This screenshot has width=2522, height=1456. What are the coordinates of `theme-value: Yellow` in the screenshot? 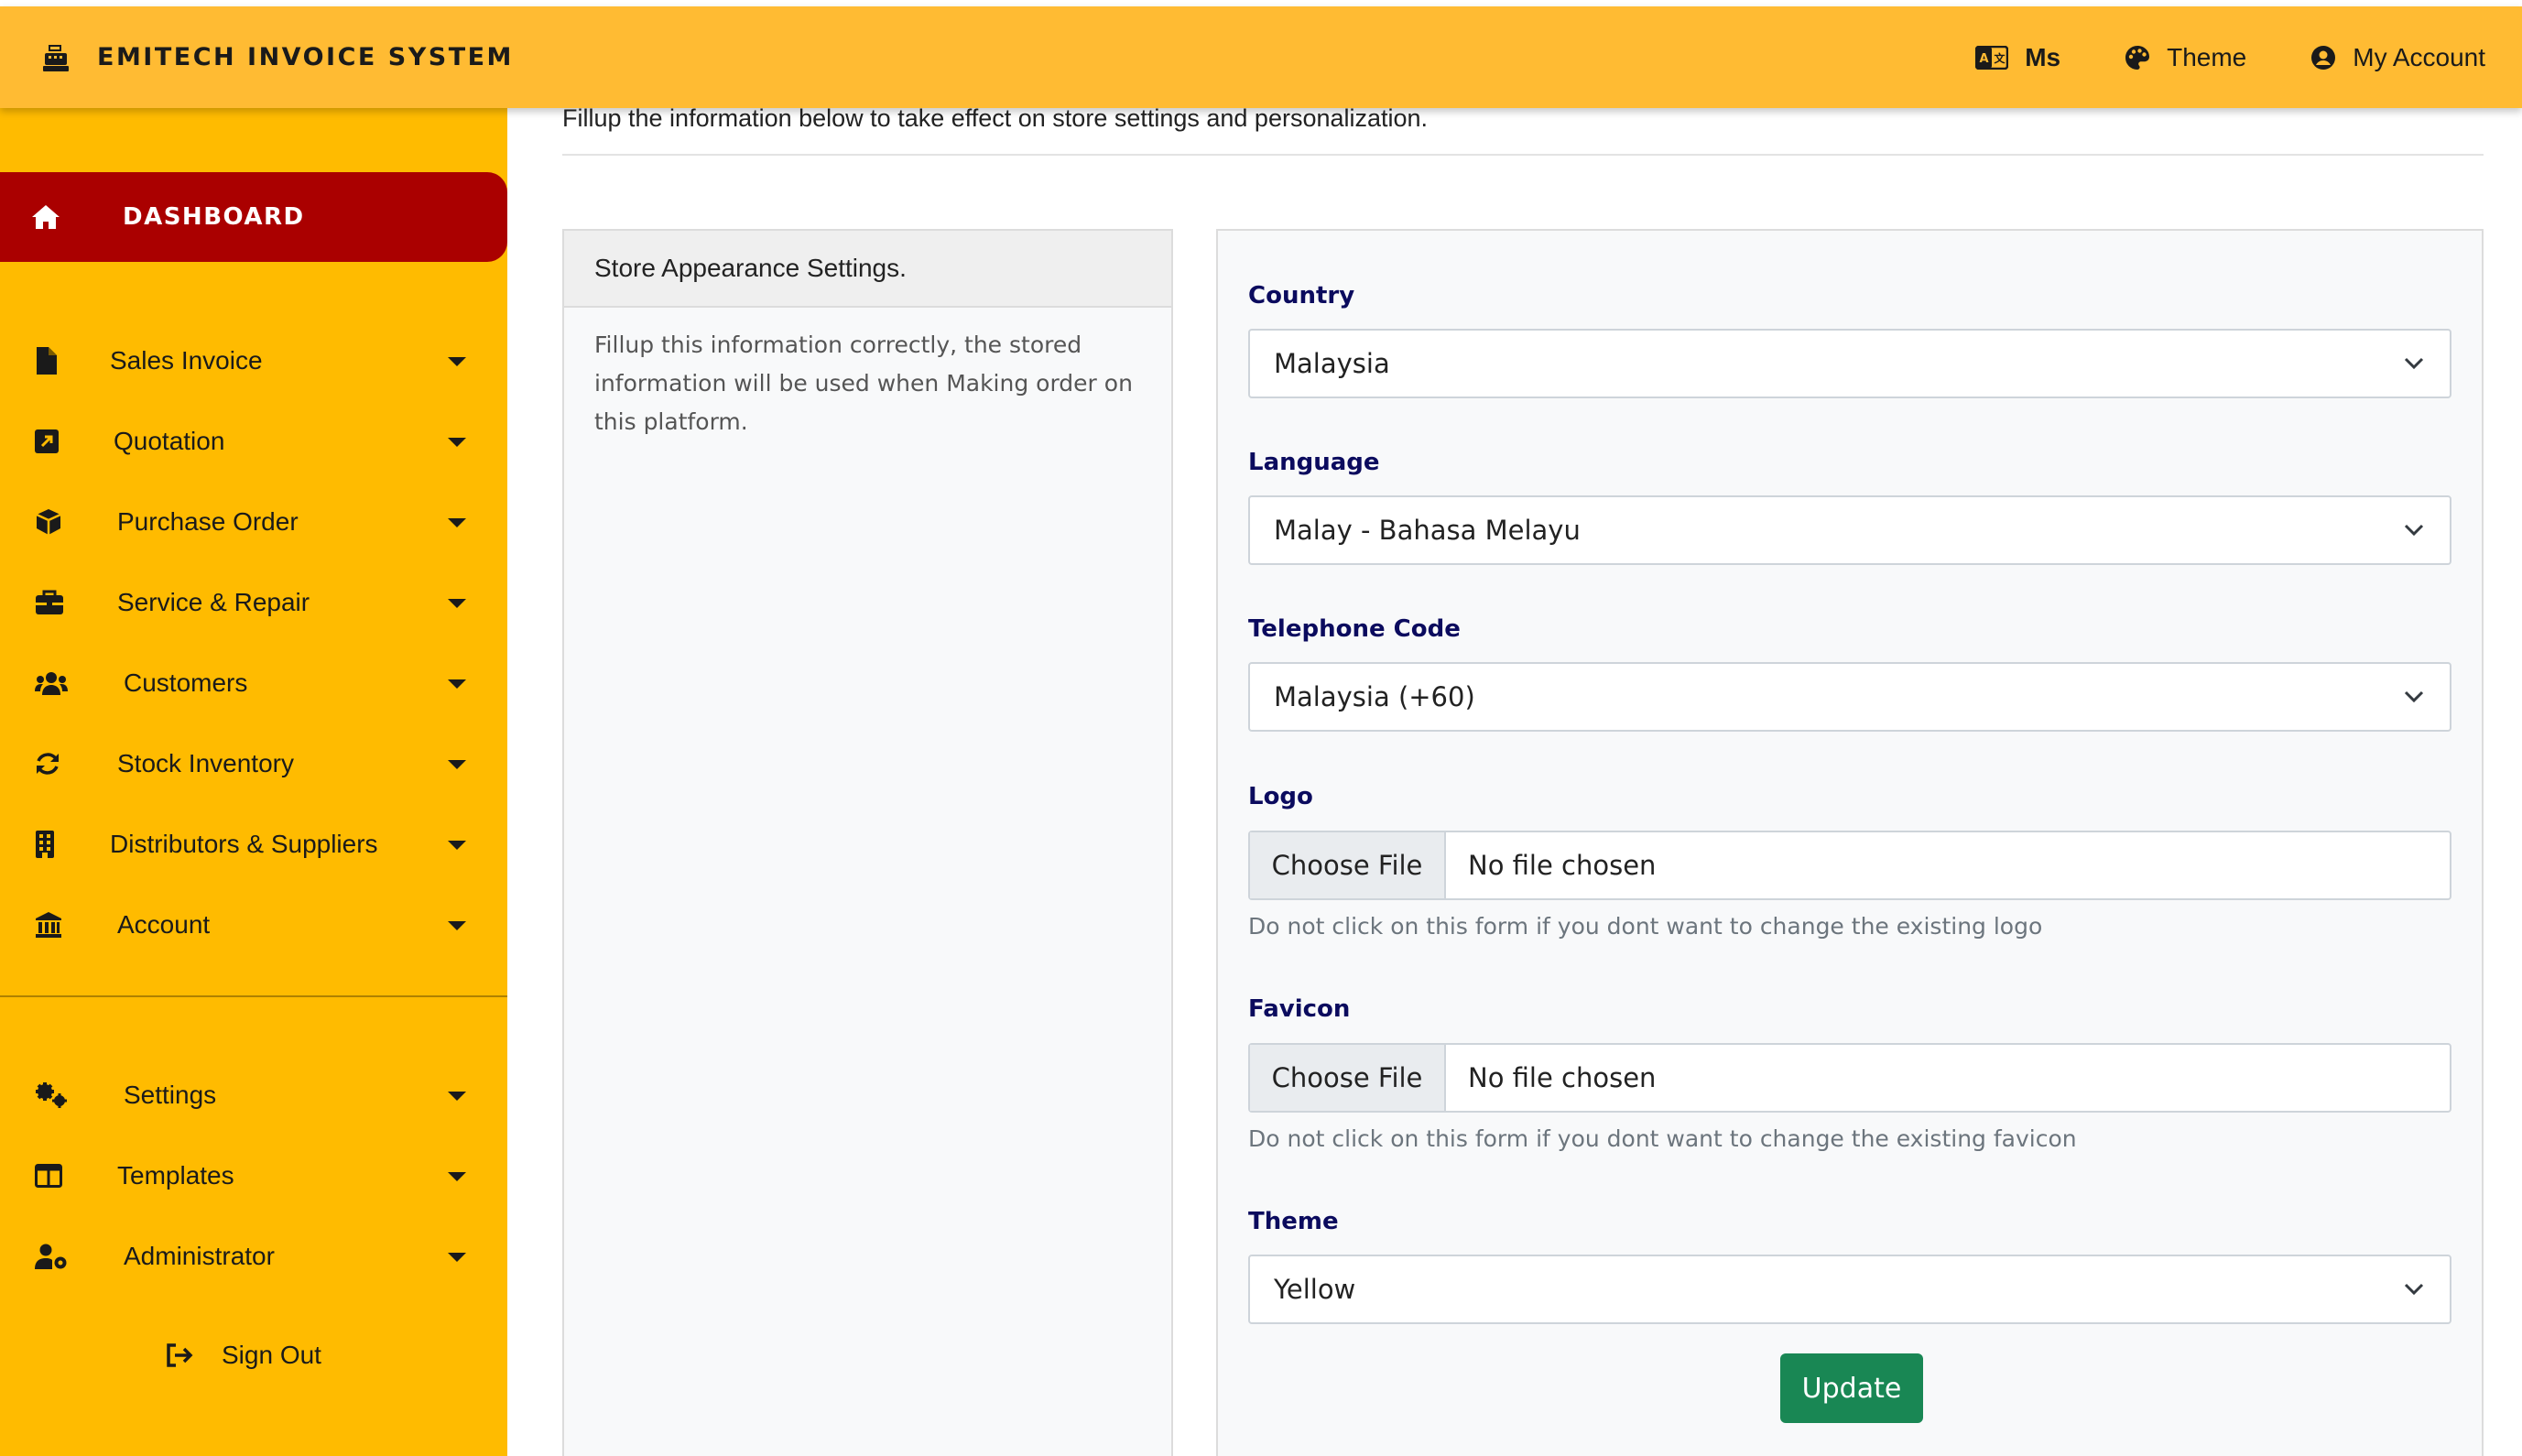 It's located at (1315, 1289).